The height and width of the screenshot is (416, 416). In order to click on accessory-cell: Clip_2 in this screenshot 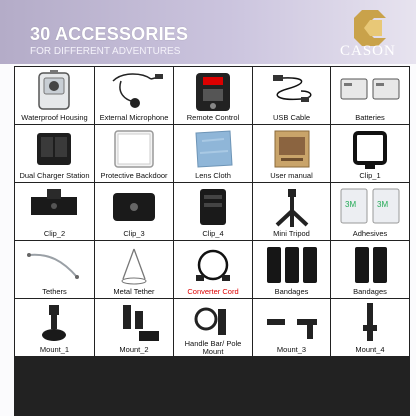, I will do `click(54, 211)`.